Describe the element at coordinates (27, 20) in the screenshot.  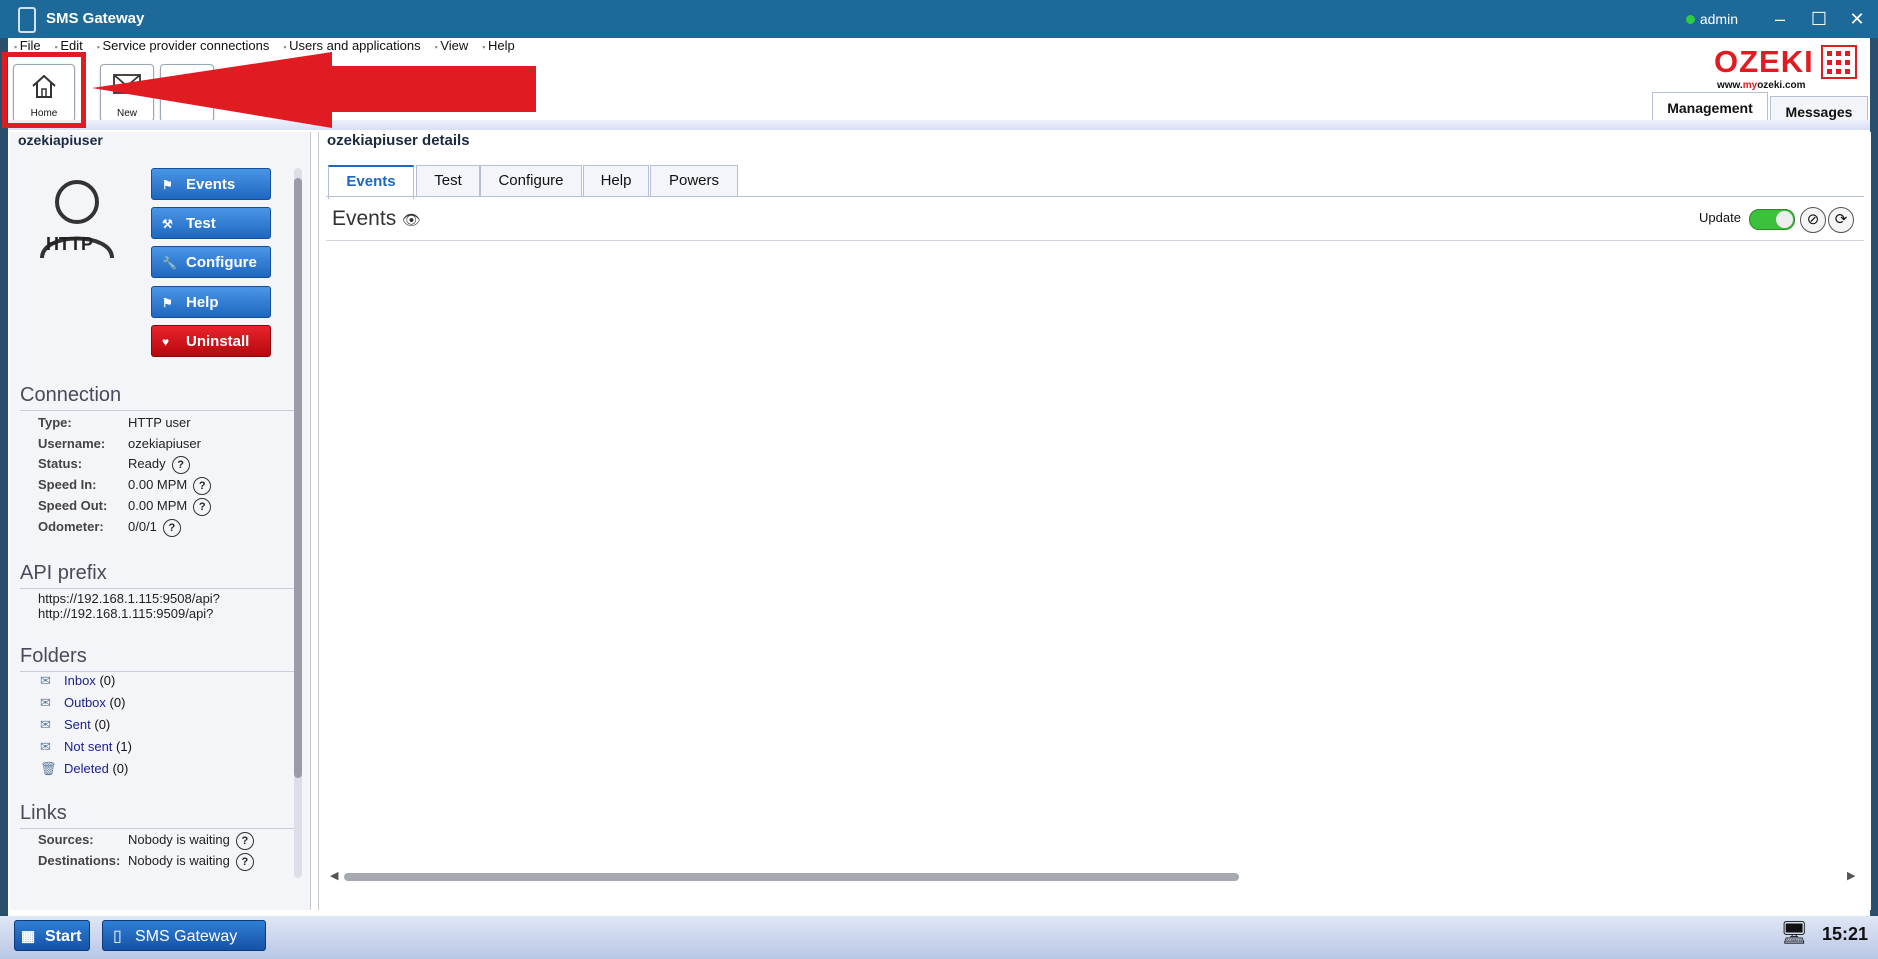
I see `app-icon` at that location.